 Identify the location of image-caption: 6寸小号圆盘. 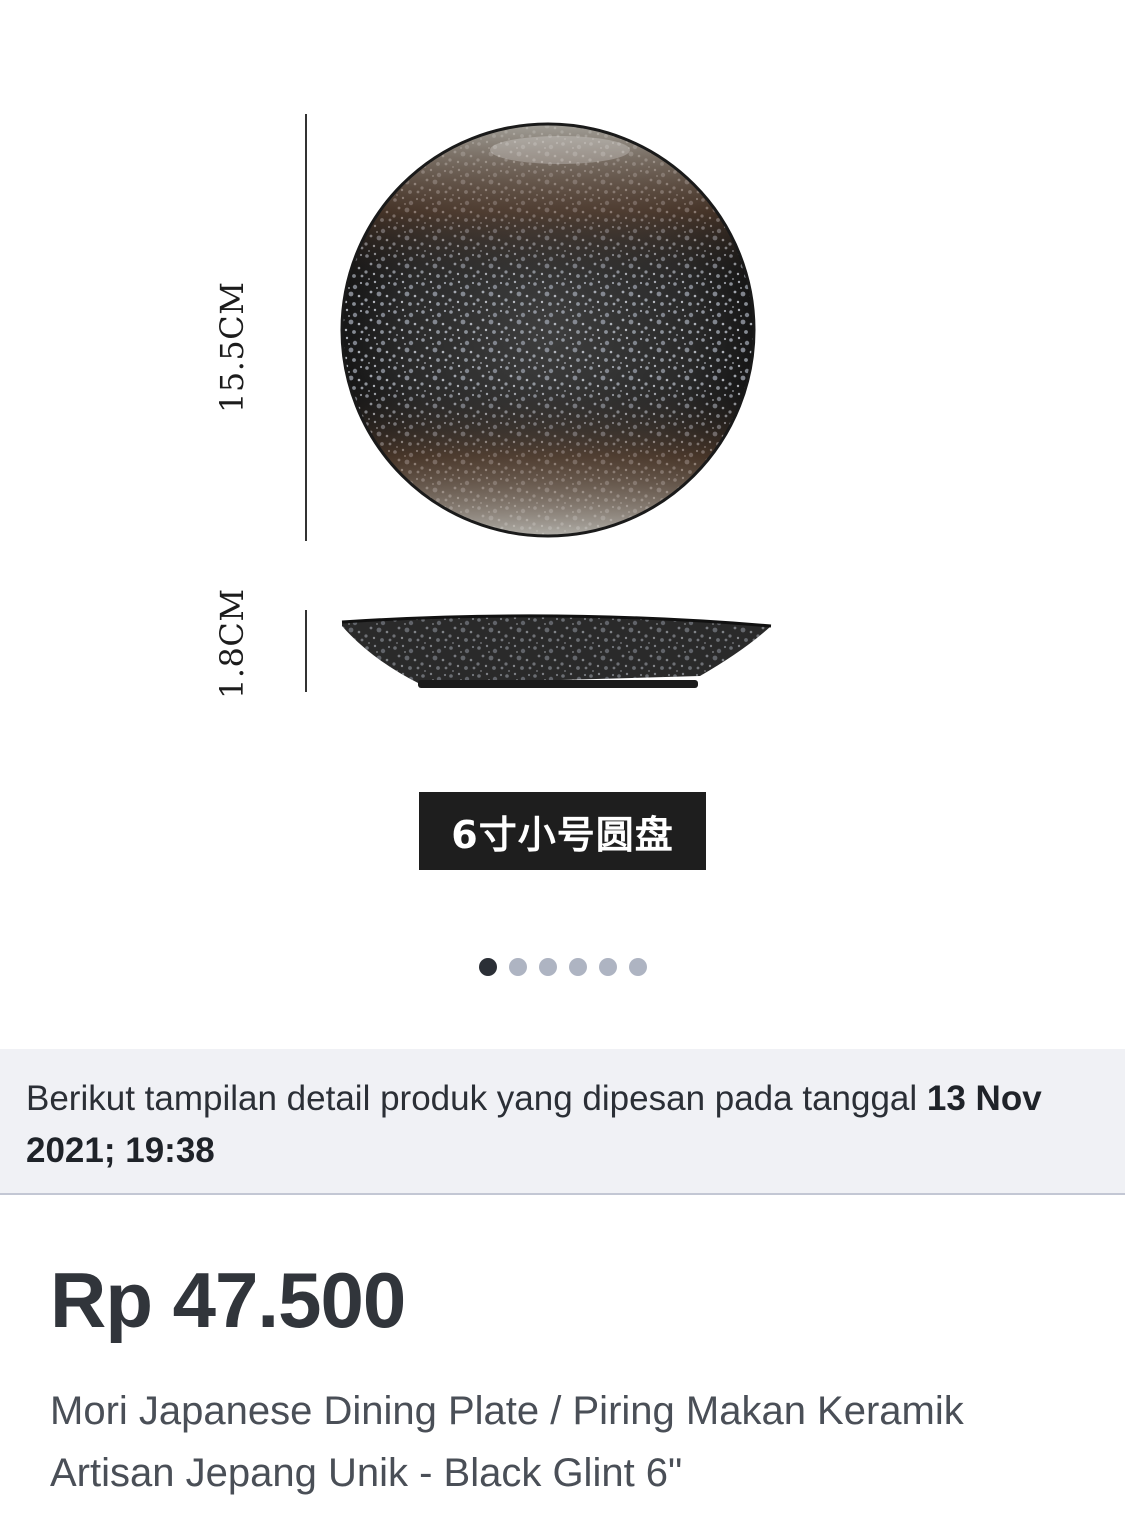
(562, 831).